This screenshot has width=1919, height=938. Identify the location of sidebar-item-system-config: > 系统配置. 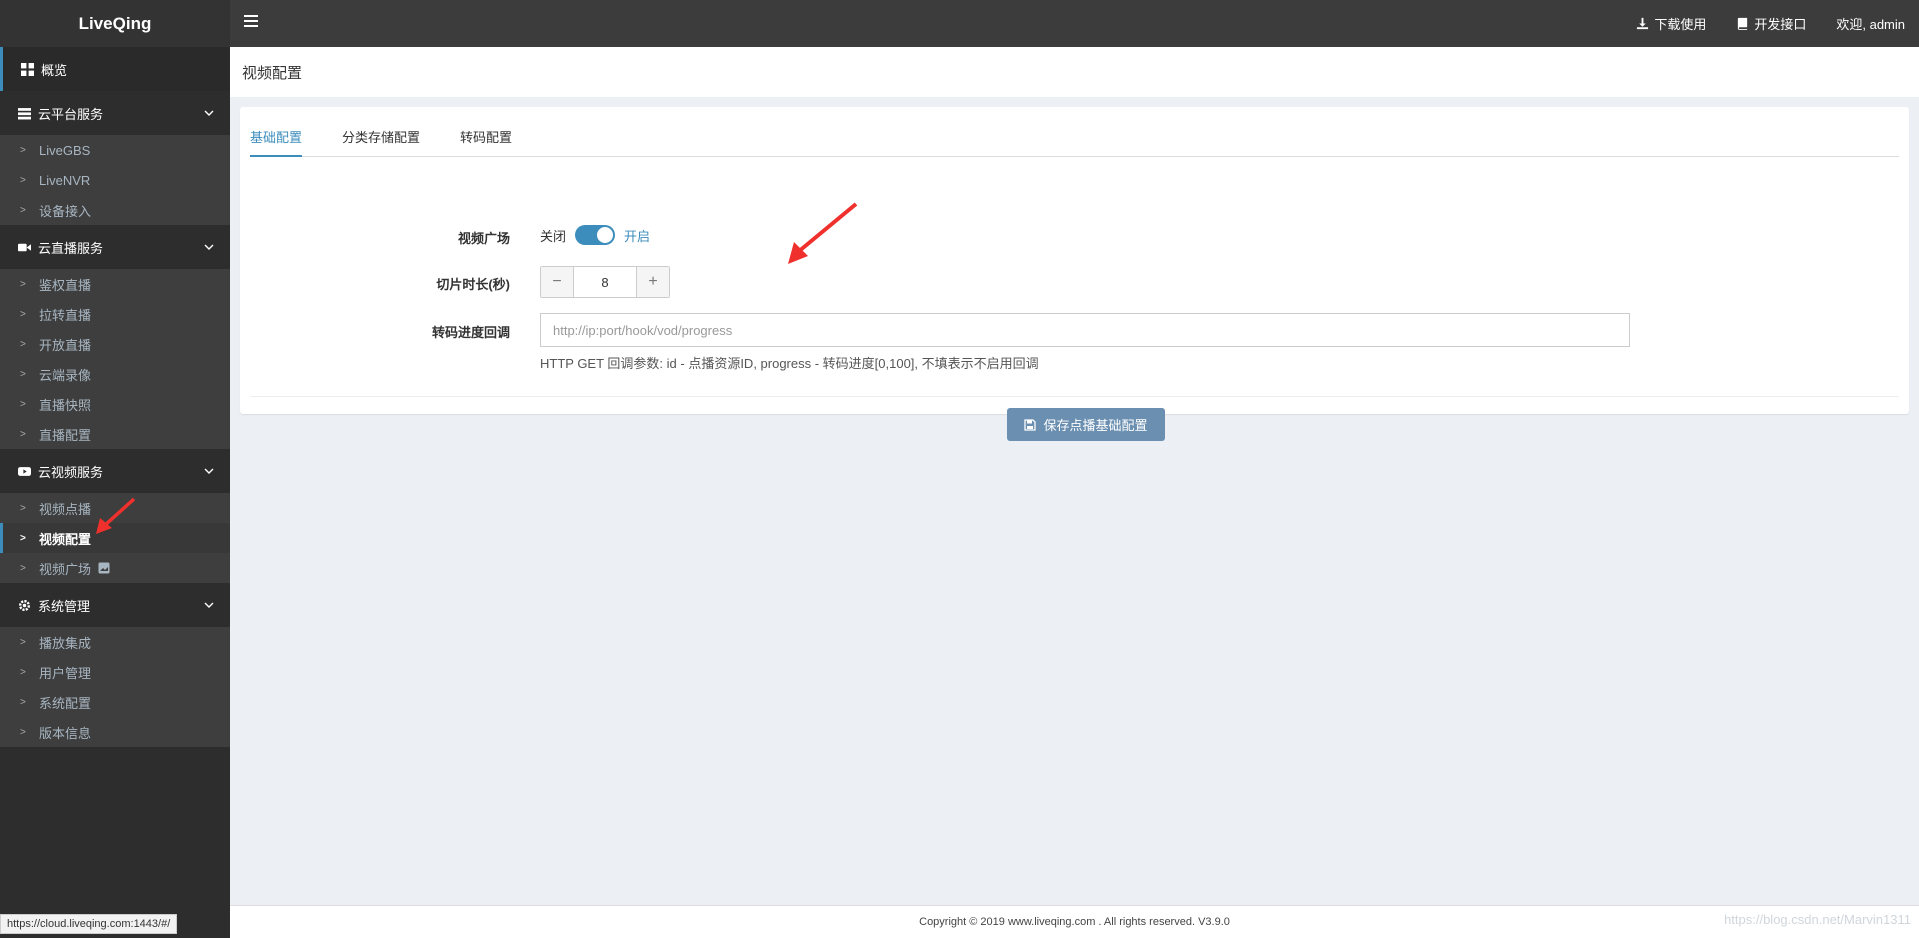
(115, 702).